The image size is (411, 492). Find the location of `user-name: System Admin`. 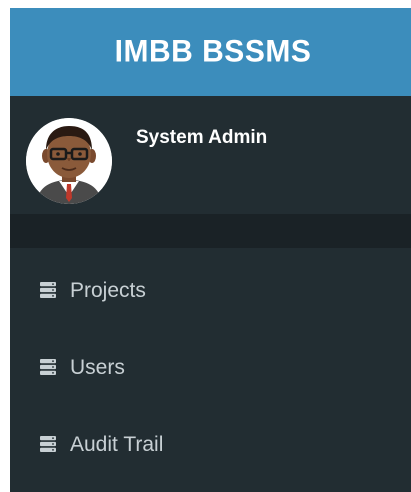

user-name: System Admin is located at coordinates (202, 137).